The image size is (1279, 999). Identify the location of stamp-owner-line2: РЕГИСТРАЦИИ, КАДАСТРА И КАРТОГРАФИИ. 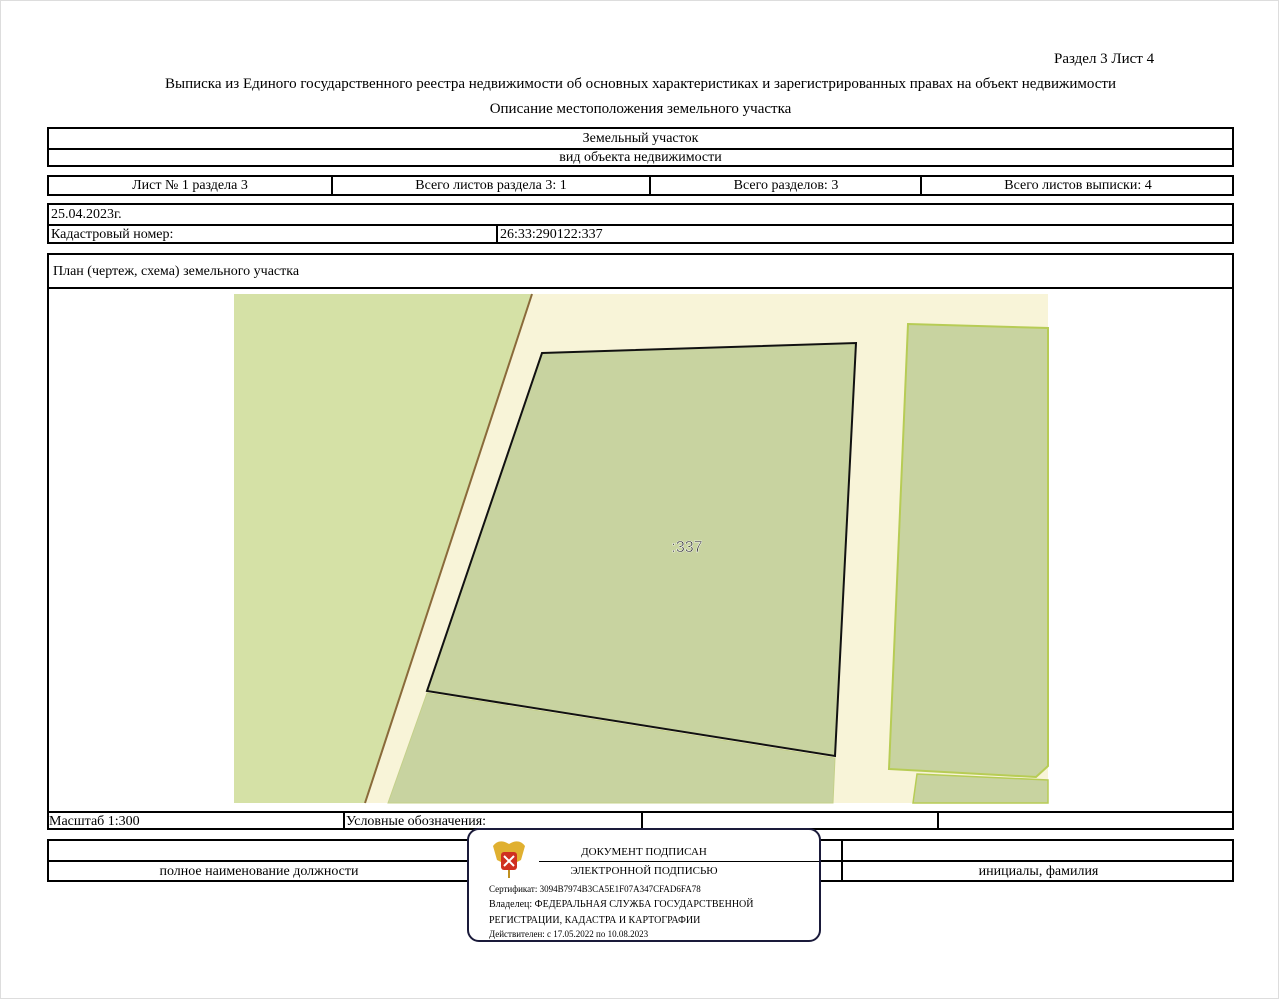
(595, 920).